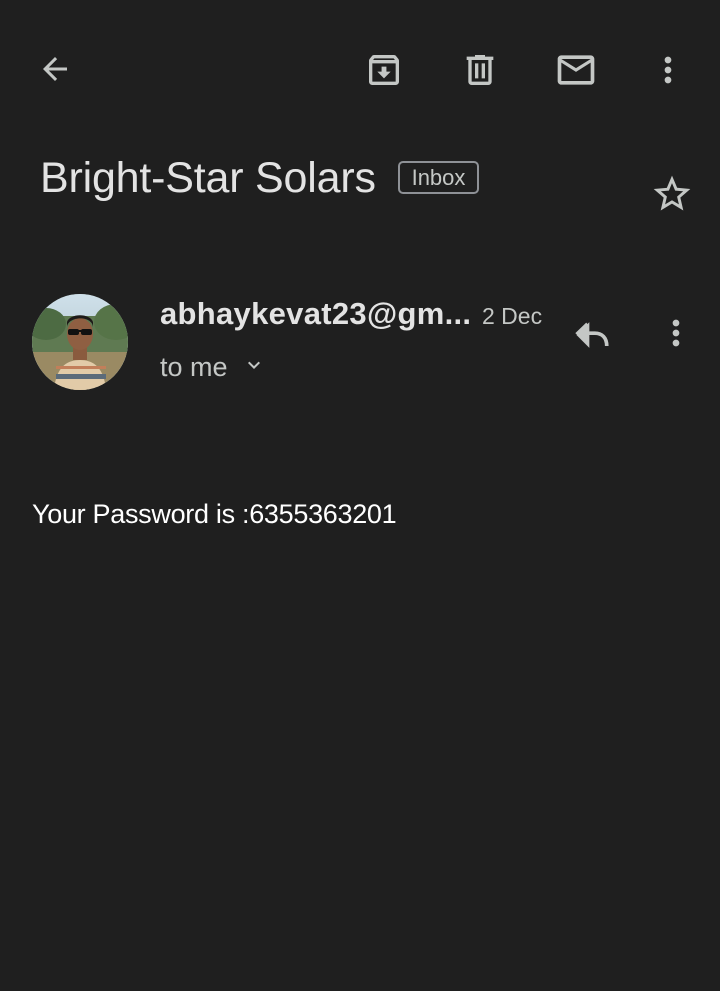 This screenshot has width=720, height=991. I want to click on back-button, so click(55, 69).